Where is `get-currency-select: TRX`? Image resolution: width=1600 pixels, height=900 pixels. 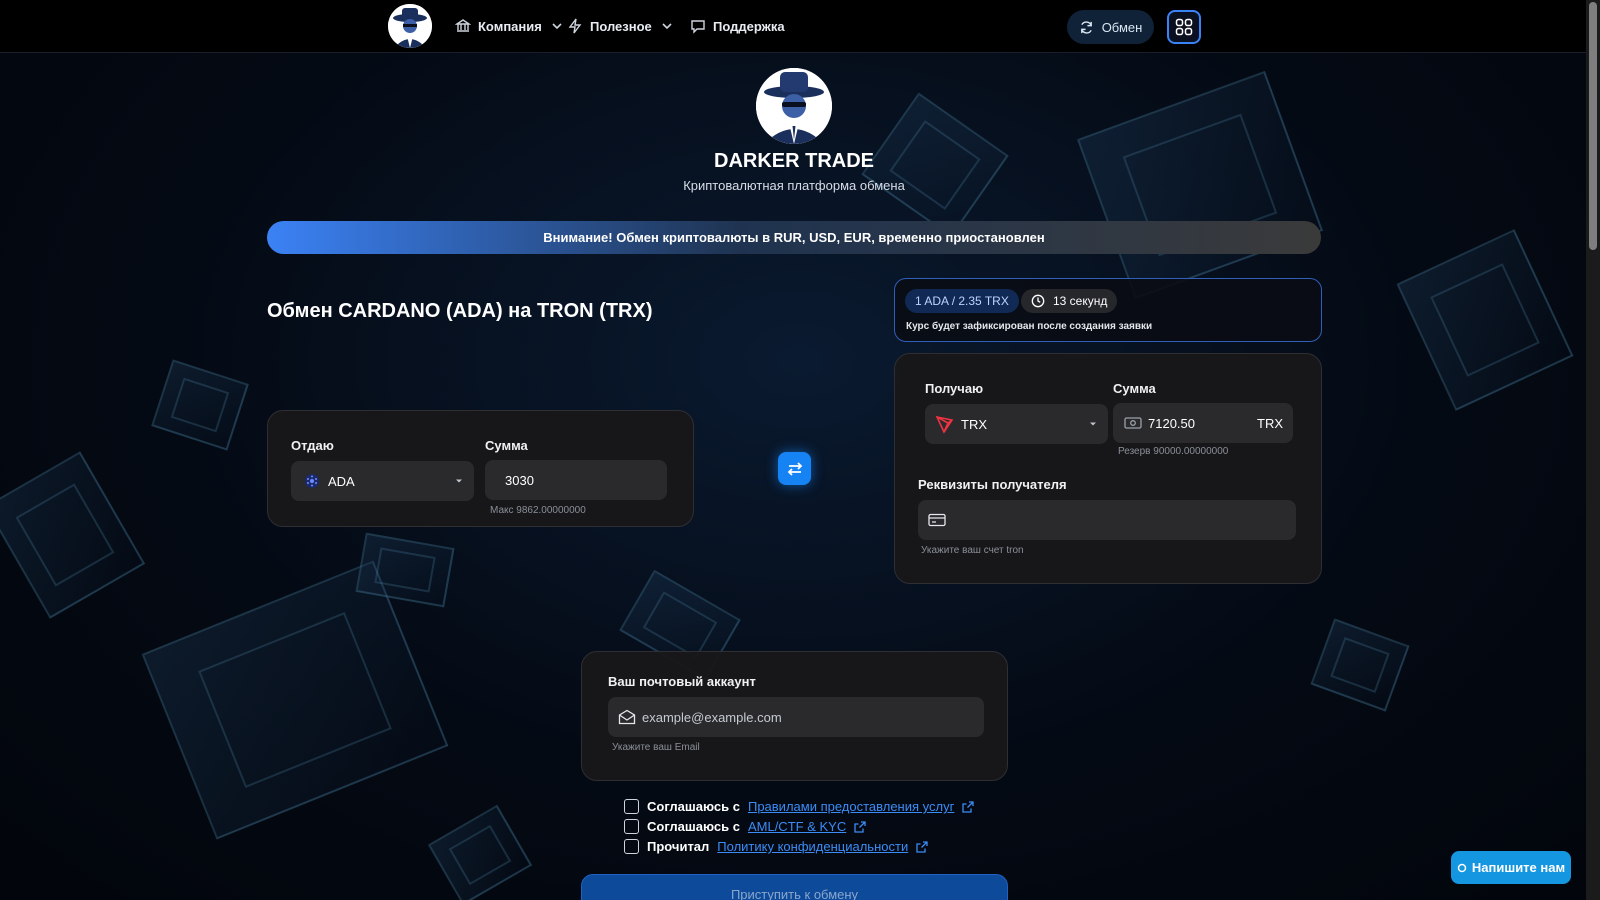
get-currency-select: TRX is located at coordinates (1016, 424).